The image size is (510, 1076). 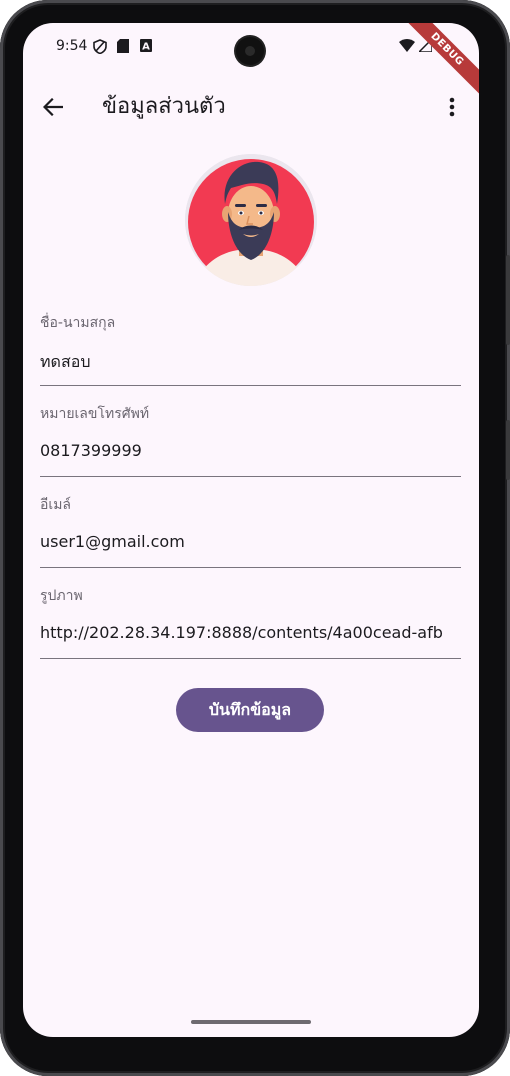 I want to click on bearded-man-avatar-icon, so click(x=251, y=220).